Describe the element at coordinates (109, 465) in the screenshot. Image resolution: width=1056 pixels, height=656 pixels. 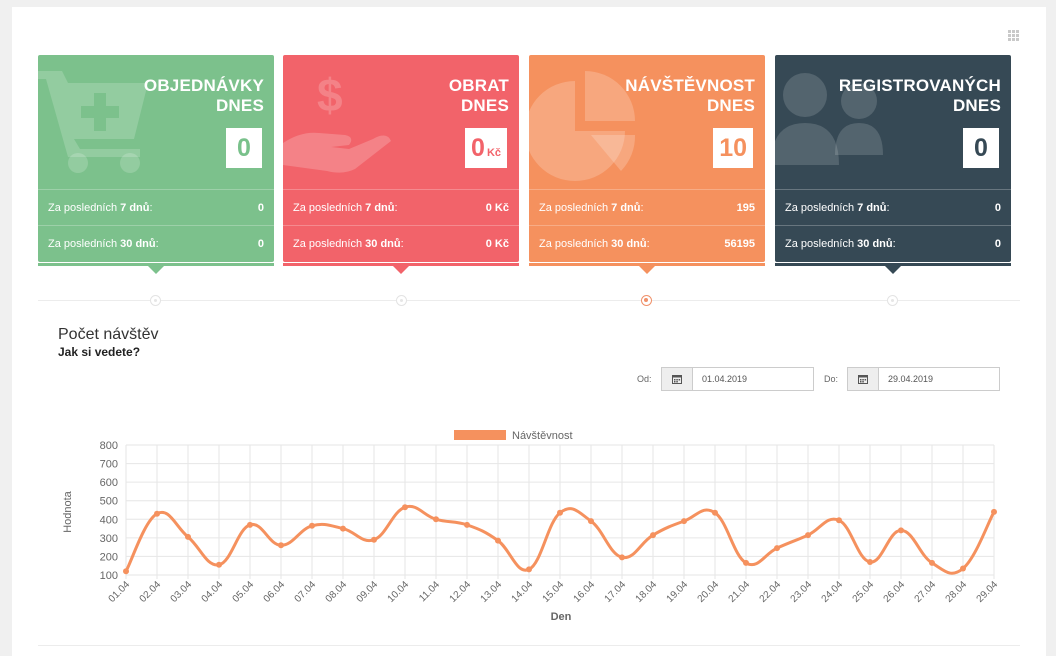
I see `y-tick-label: 700` at that location.